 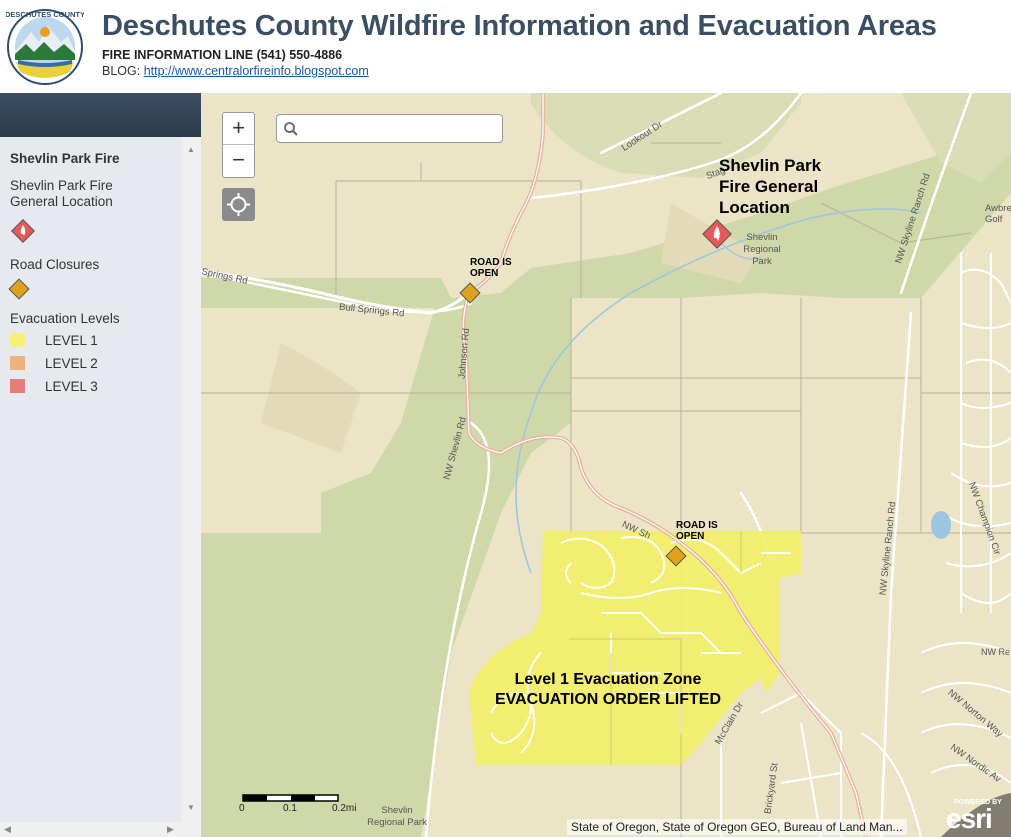 I want to click on zoom-control: + −, so click(x=238, y=145).